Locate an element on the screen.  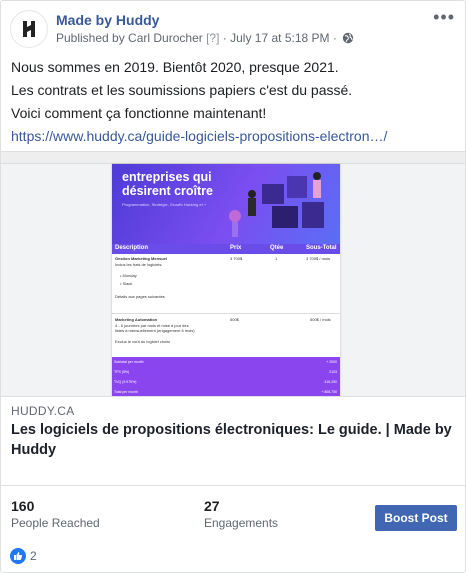
reaction-count: 2 is located at coordinates (33, 556).